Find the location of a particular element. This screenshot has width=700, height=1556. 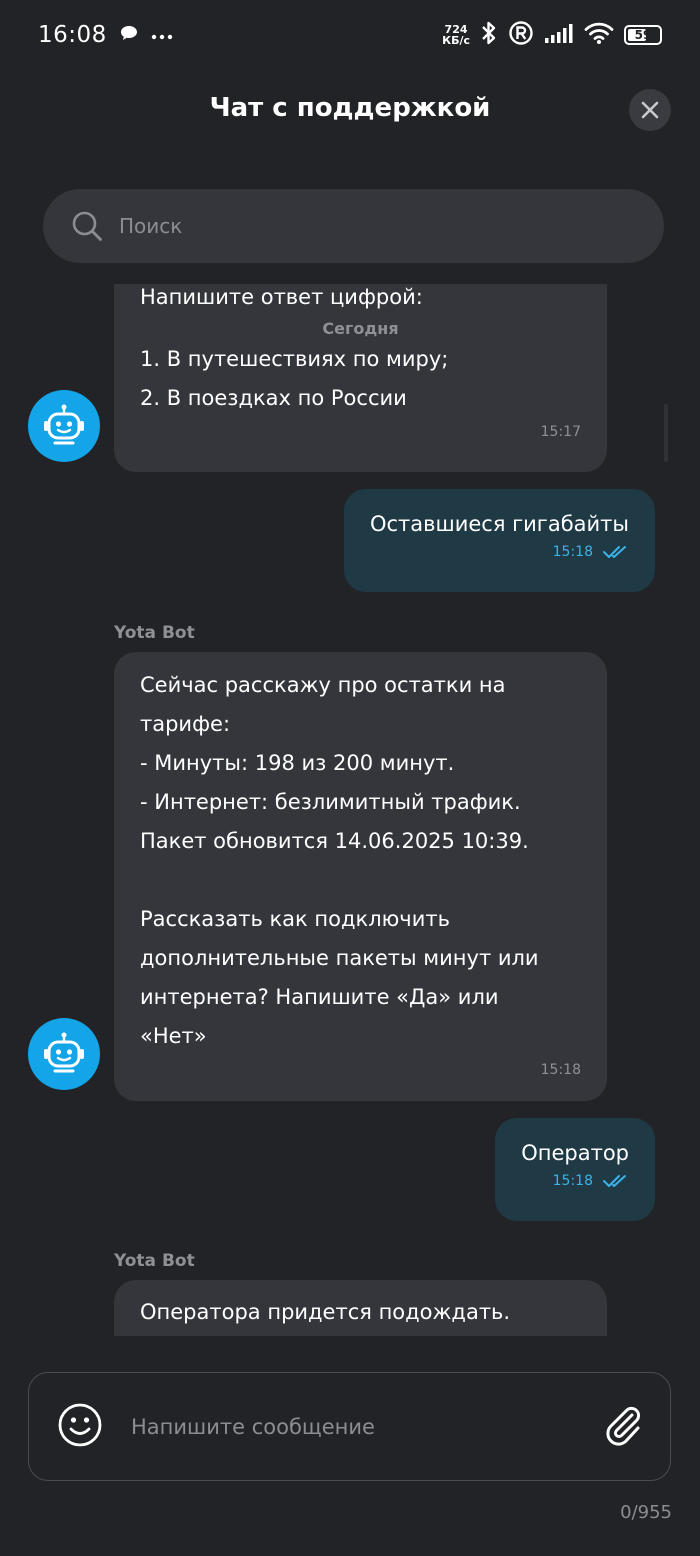

message-input is located at coordinates (346, 1426).